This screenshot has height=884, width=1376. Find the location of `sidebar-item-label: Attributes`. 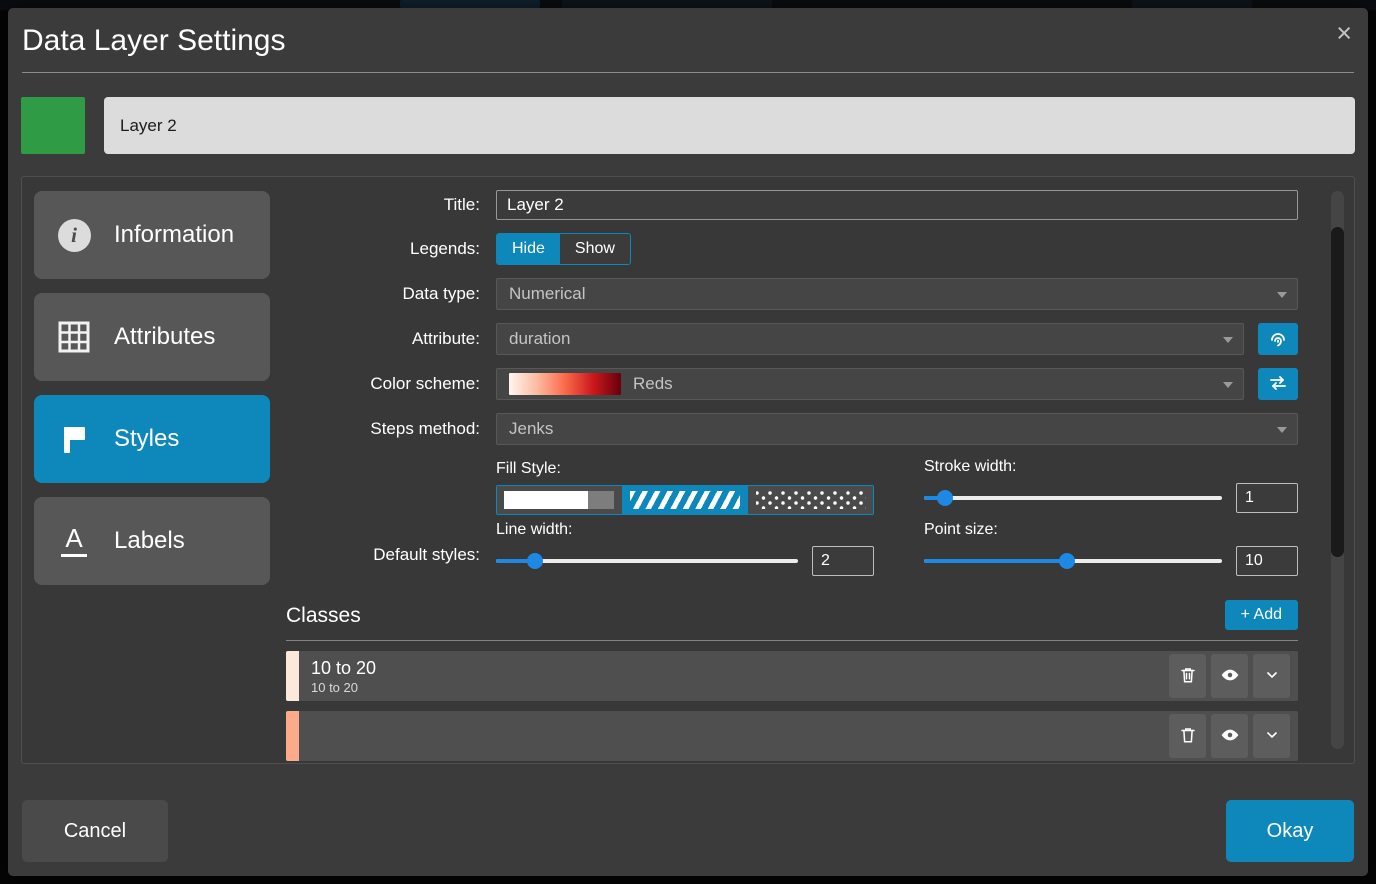

sidebar-item-label: Attributes is located at coordinates (165, 336).